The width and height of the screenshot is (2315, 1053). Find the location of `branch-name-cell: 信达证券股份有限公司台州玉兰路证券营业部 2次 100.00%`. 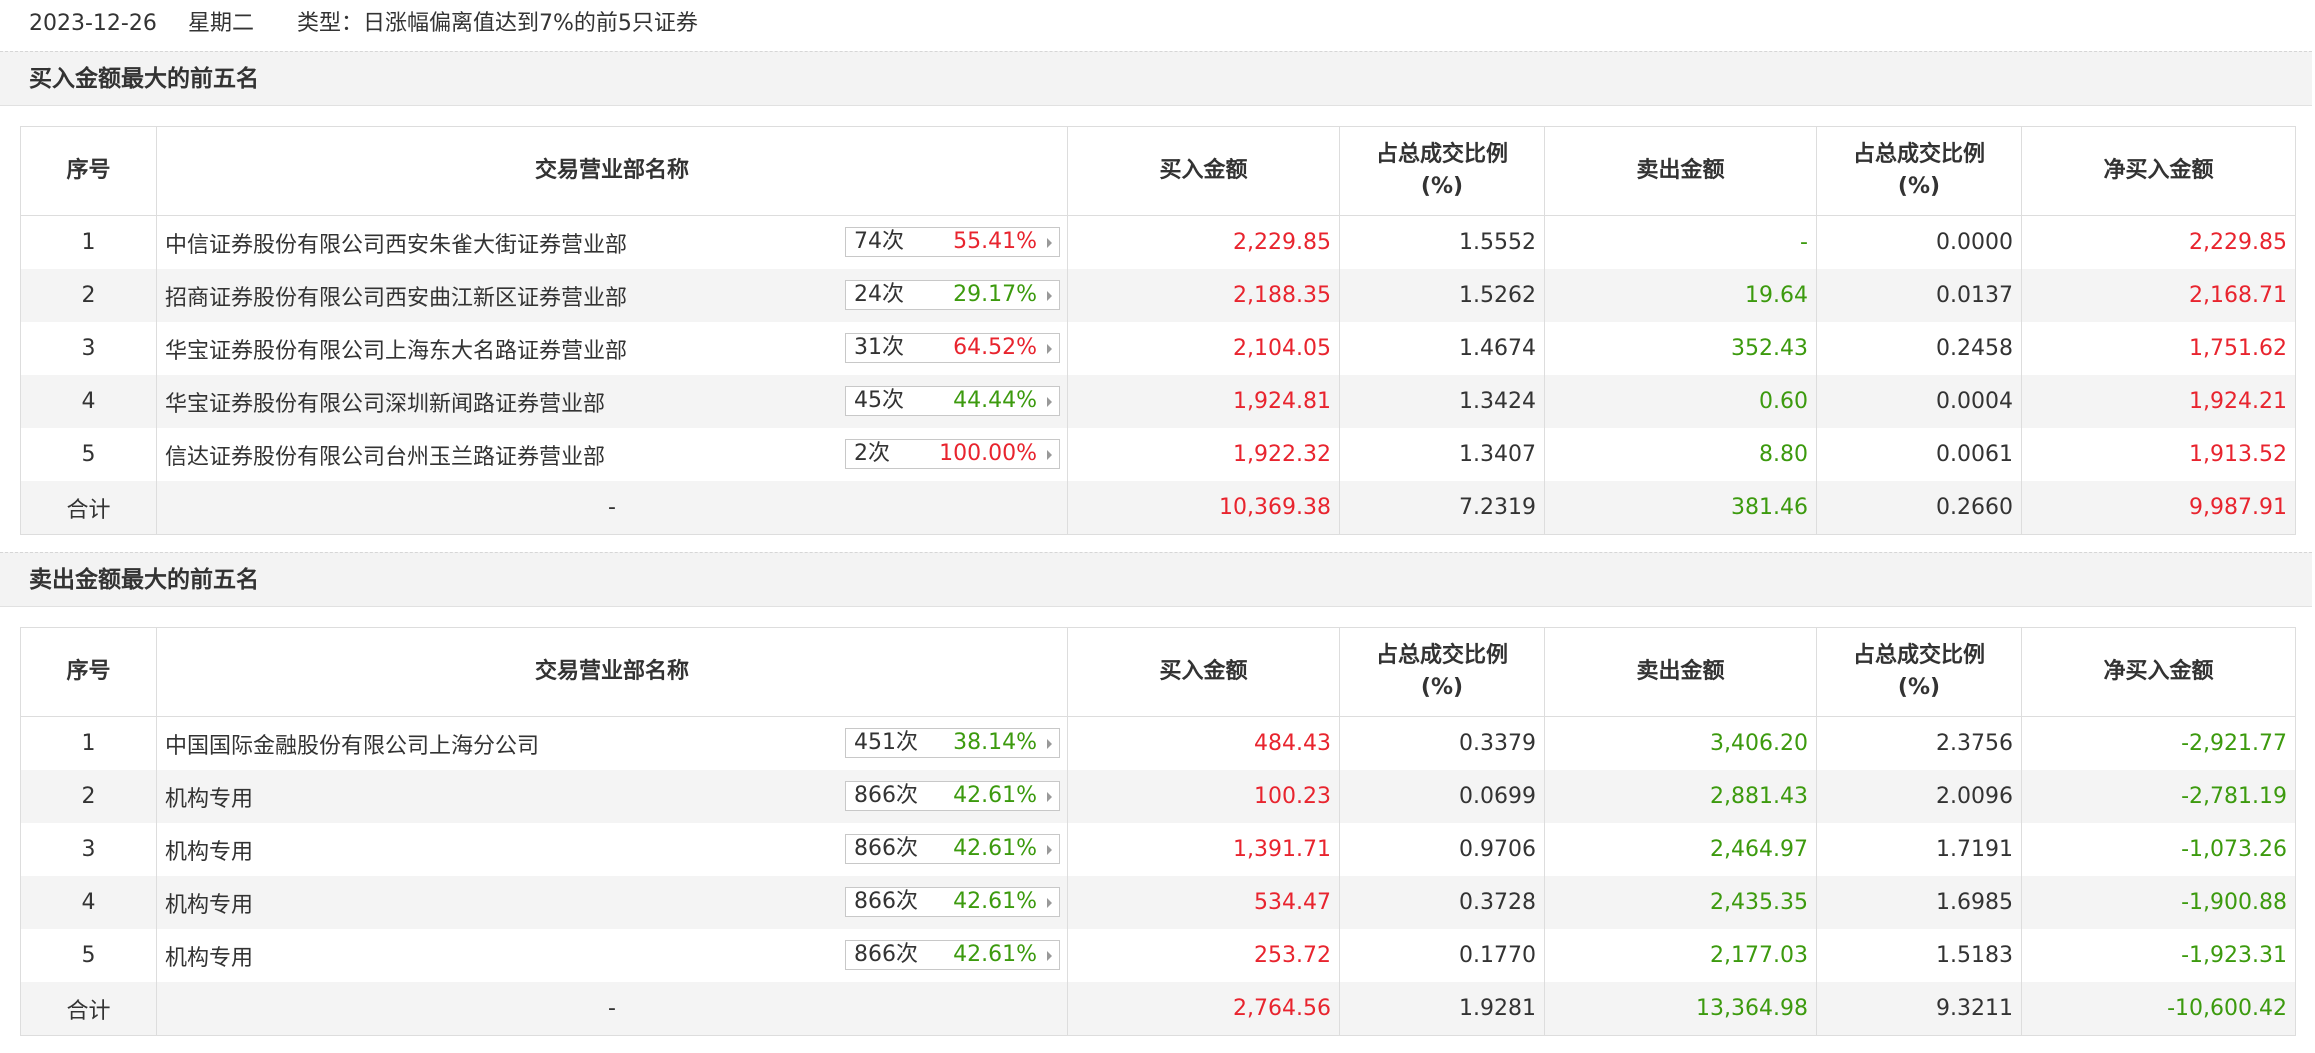

branch-name-cell: 信达证券股份有限公司台州玉兰路证券营业部 2次 100.00% is located at coordinates (612, 454).